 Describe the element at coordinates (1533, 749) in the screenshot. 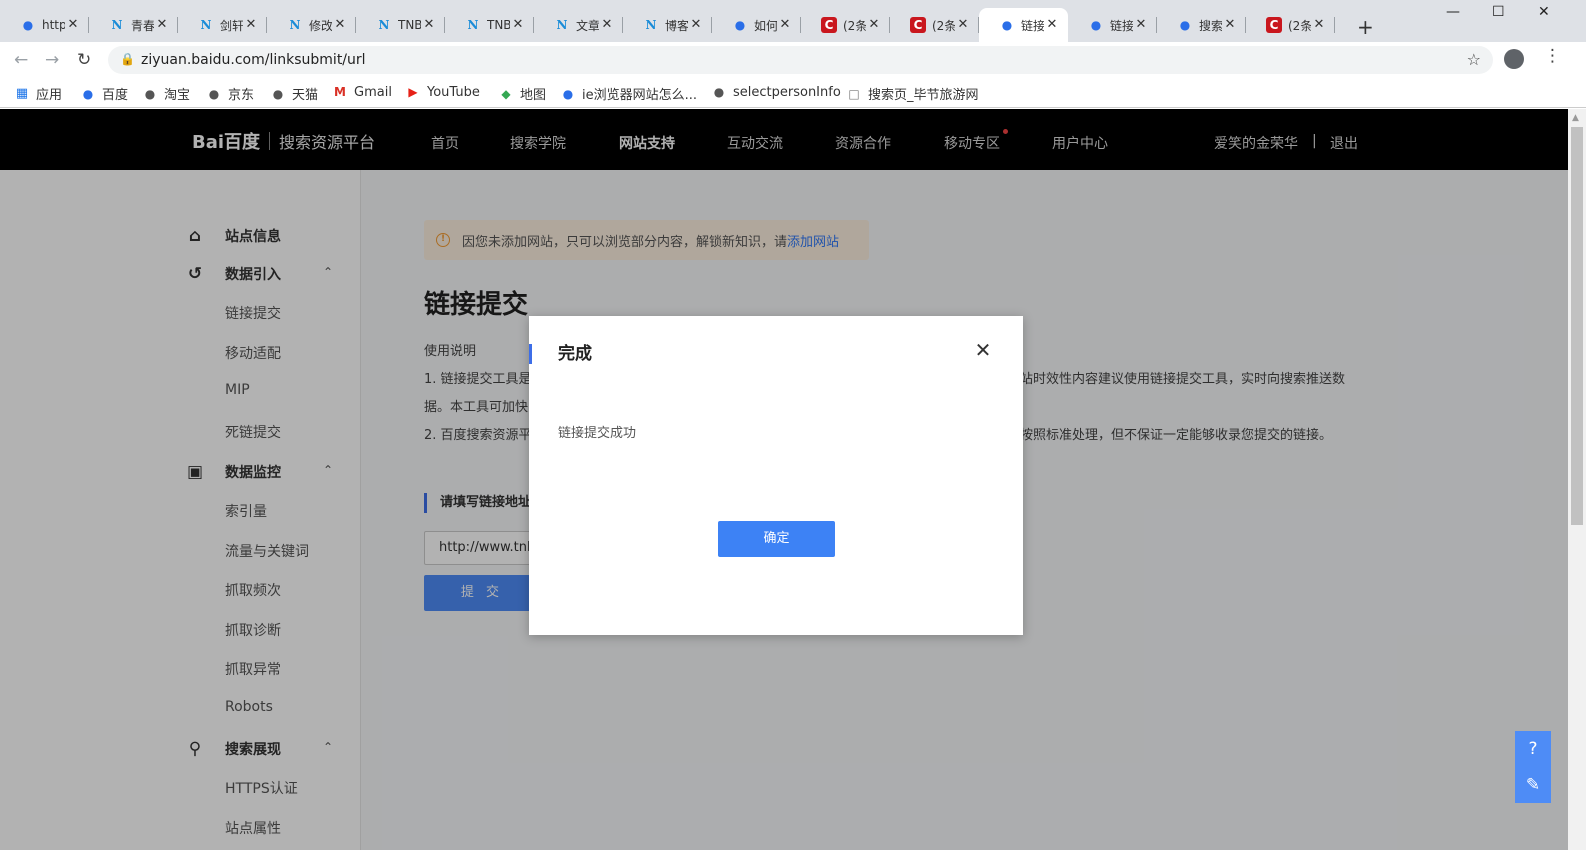

I see `help-question-icon: ?` at that location.